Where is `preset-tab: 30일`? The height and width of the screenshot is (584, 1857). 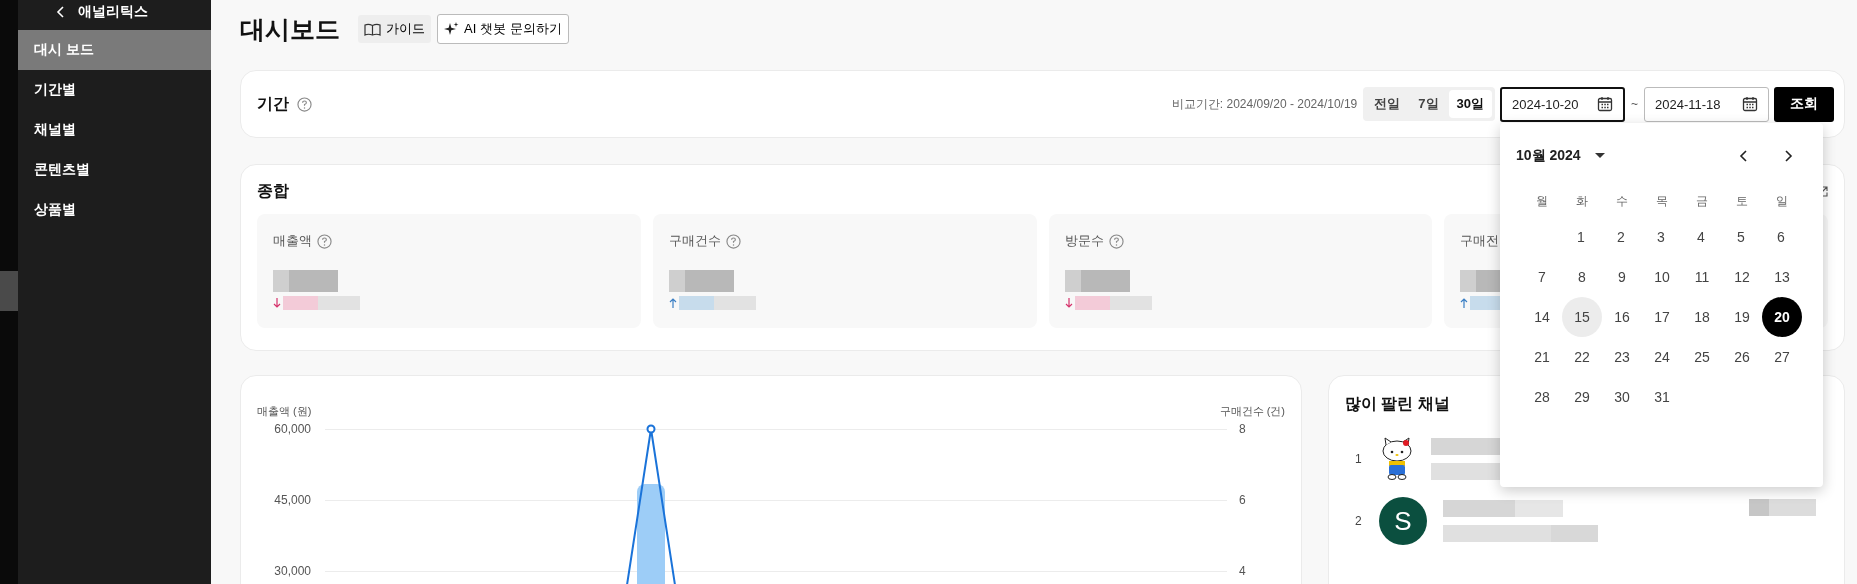 preset-tab: 30일 is located at coordinates (1470, 104).